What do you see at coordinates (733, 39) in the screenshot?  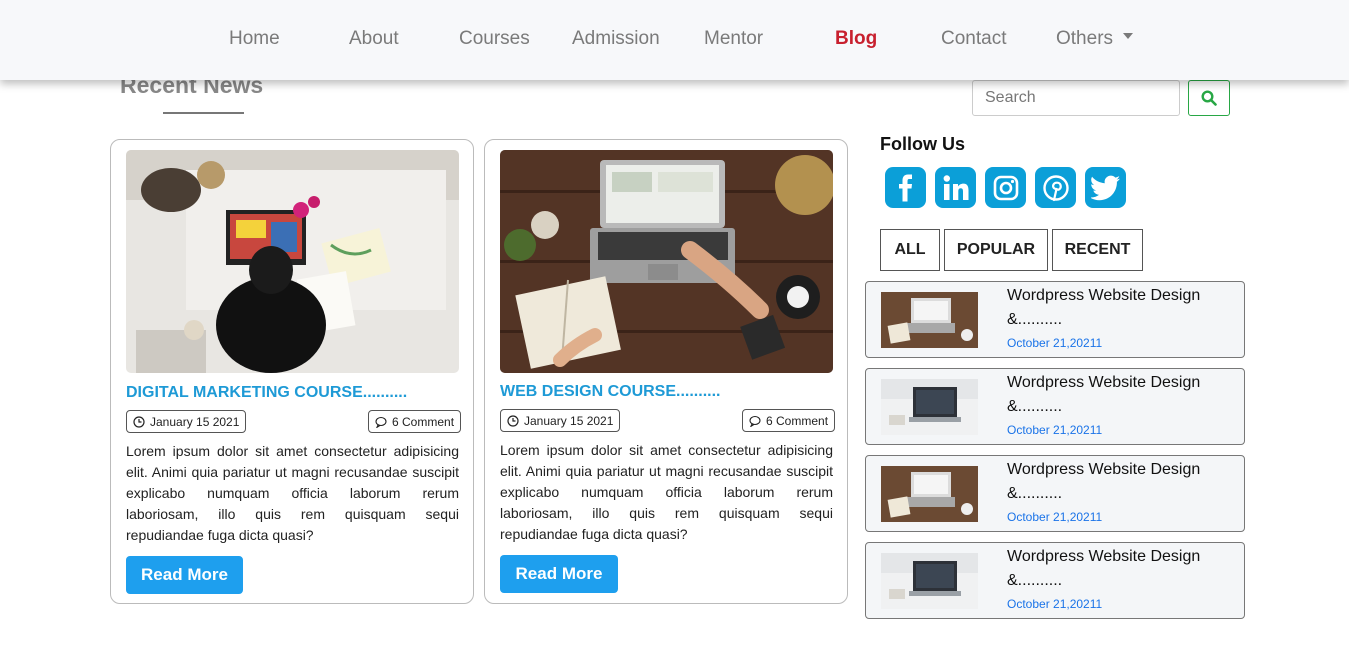 I see `nav-item-mentor: Mentor` at bounding box center [733, 39].